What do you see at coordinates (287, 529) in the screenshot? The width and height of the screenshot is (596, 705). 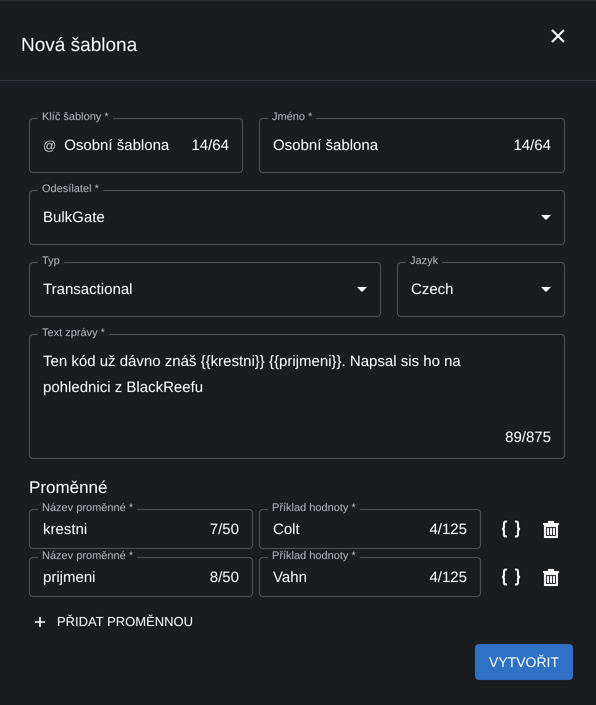 I see `field-value: Colt` at bounding box center [287, 529].